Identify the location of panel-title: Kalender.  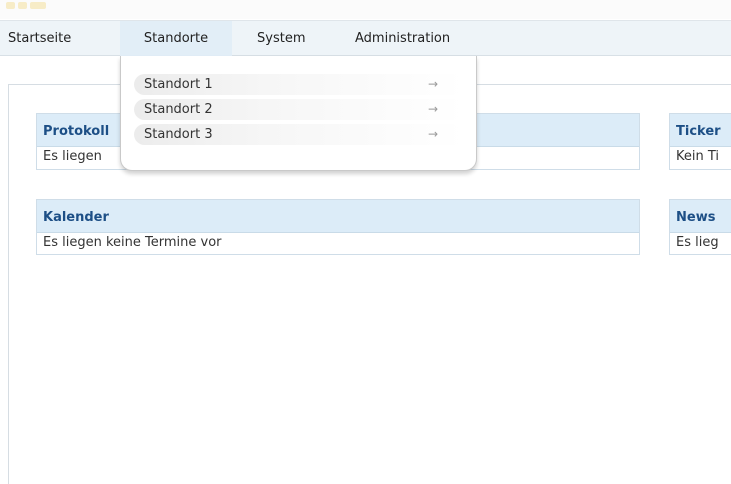
(338, 216).